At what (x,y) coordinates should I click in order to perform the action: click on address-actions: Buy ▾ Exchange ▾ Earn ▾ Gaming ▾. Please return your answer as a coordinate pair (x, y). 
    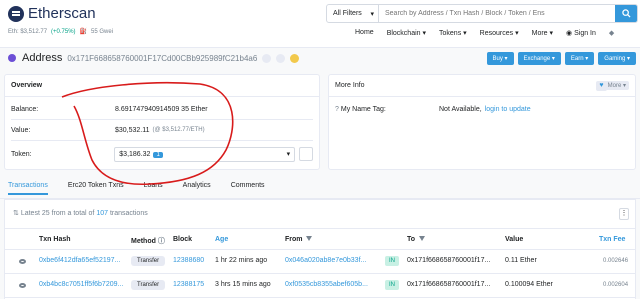
    Looking at the image, I should click on (561, 58).